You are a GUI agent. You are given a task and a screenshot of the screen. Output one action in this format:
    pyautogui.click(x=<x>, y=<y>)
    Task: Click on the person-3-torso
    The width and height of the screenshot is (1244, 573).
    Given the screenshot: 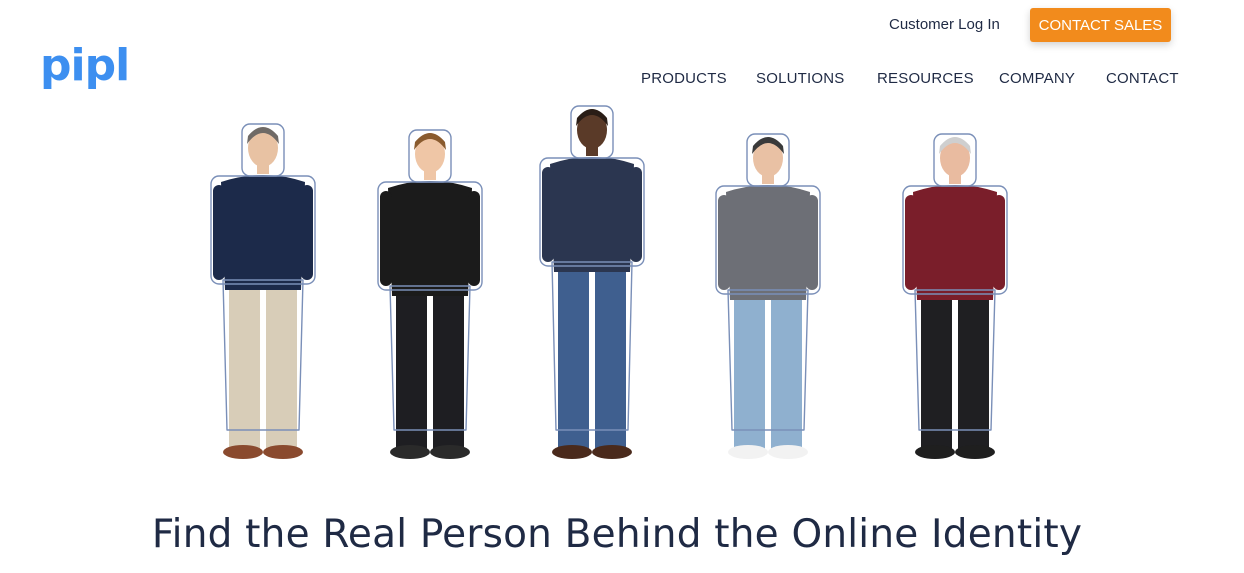 What is the action you would take?
    pyautogui.click(x=592, y=214)
    